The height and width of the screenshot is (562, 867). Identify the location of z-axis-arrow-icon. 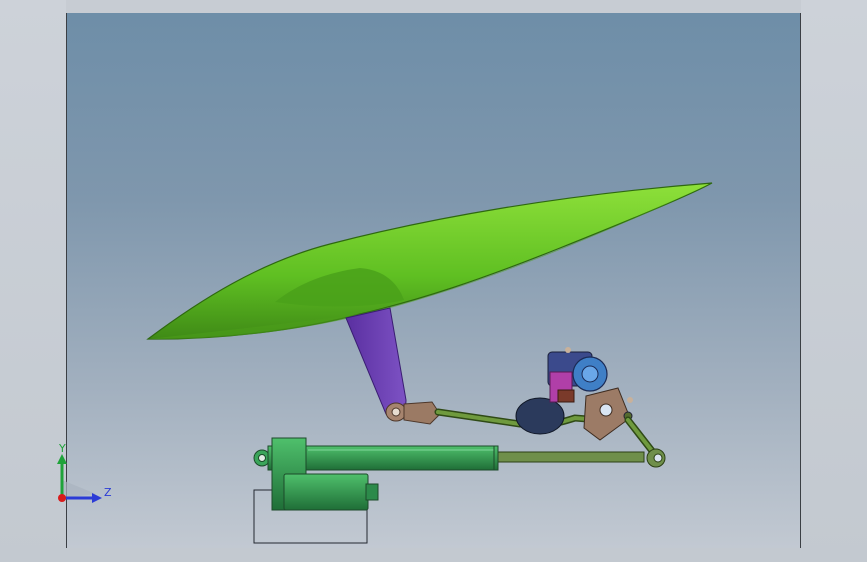
(97, 498).